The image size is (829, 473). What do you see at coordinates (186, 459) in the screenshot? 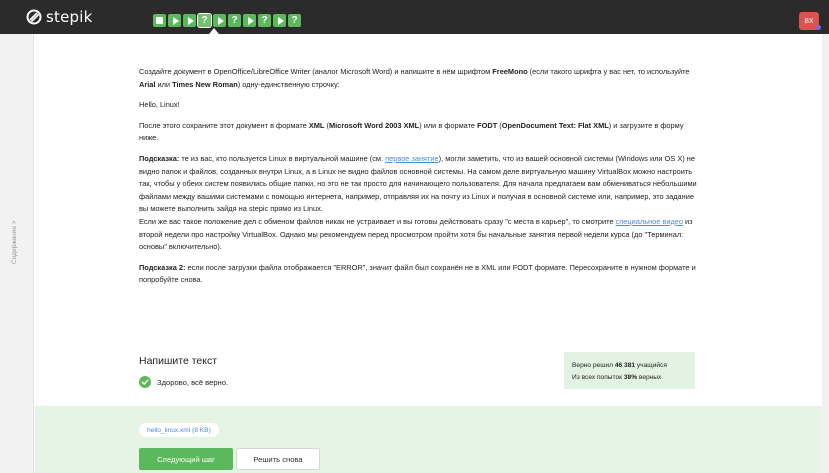
I see `next-step-button: Следующий шаг` at bounding box center [186, 459].